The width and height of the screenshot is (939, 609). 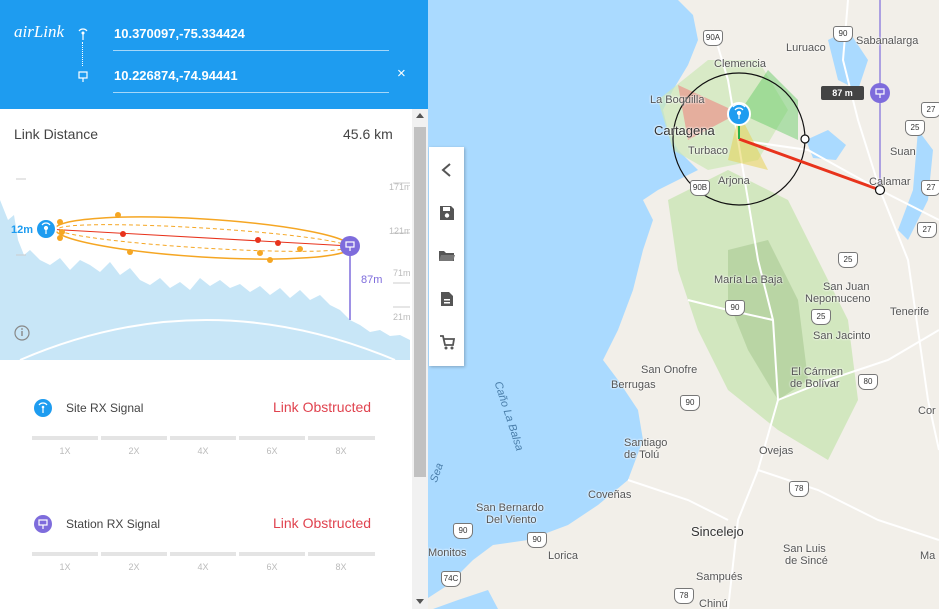 What do you see at coordinates (203, 554) in the screenshot?
I see `station-rx-scale` at bounding box center [203, 554].